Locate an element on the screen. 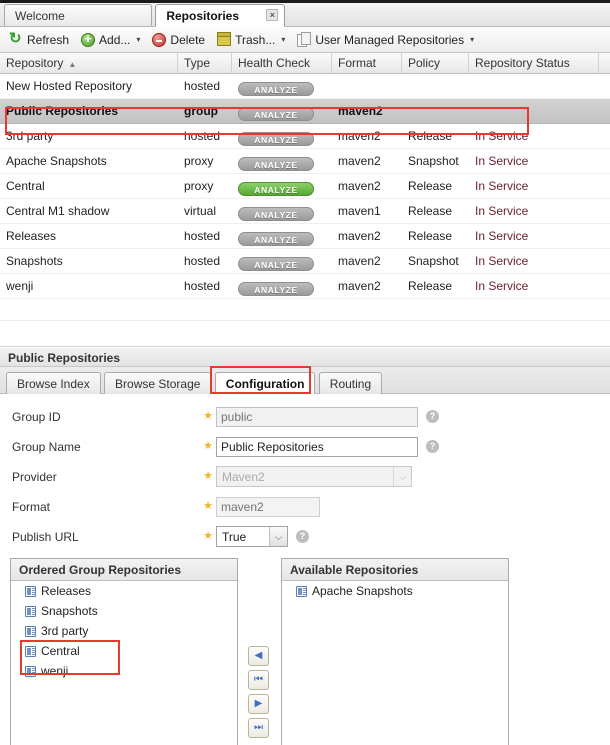 The height and width of the screenshot is (745, 610). format-input is located at coordinates (268, 506).